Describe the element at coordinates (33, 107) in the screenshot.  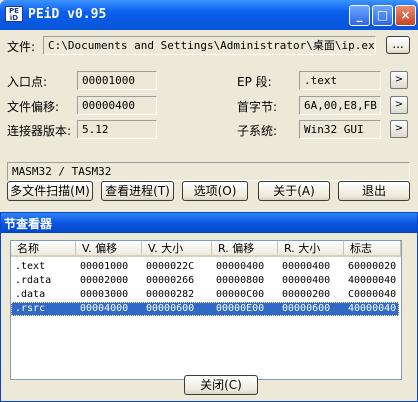
I see `file-offset-label: 文件偏移:` at that location.